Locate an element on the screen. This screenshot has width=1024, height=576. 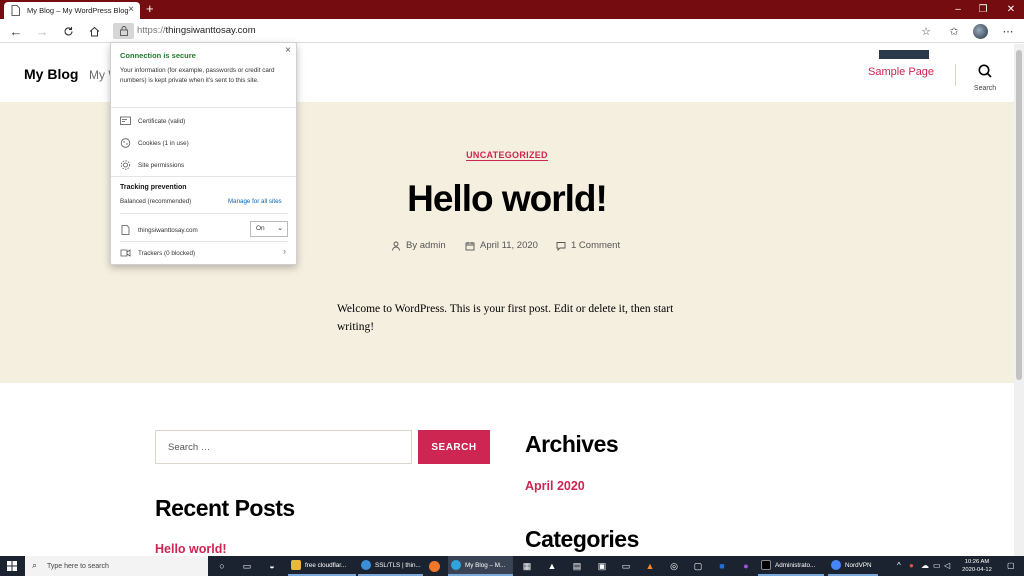
task-view-icon: ▭ is located at coordinates (247, 566).